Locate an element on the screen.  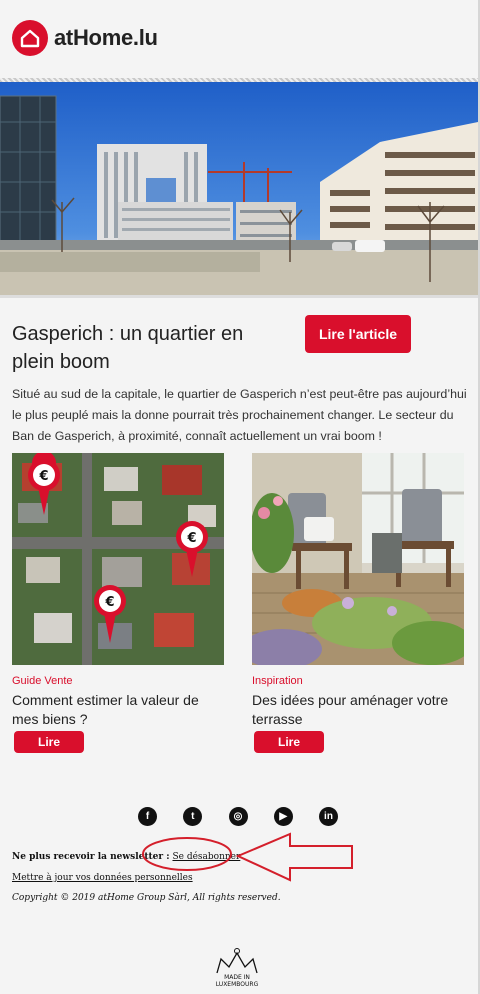
instagram-icon: ◎ is located at coordinates (238, 816).